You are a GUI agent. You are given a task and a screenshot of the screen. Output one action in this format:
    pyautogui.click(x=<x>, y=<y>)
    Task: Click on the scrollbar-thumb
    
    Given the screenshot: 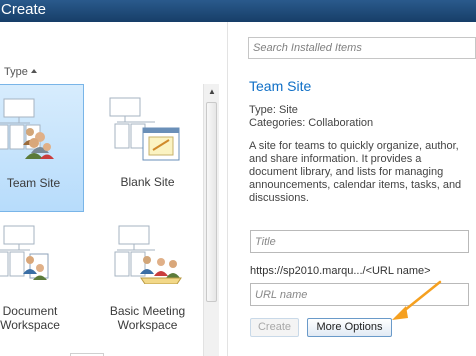 What is the action you would take?
    pyautogui.click(x=211, y=202)
    